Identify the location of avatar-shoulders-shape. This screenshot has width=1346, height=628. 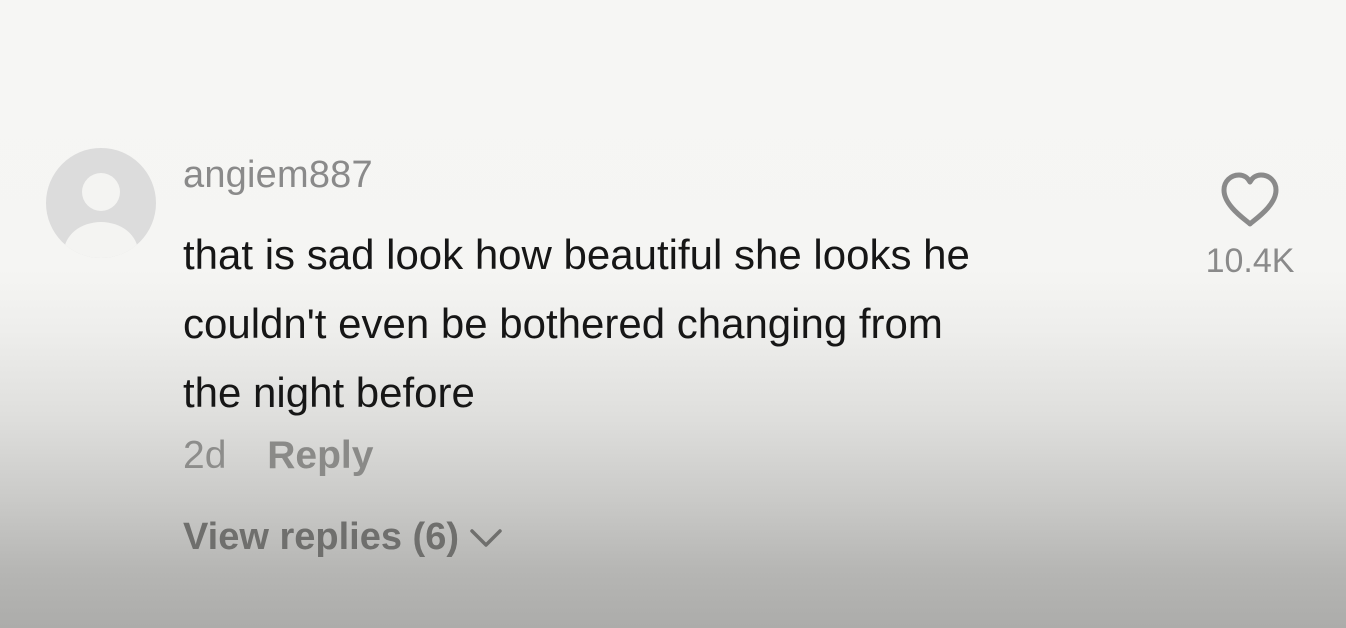
(101, 240).